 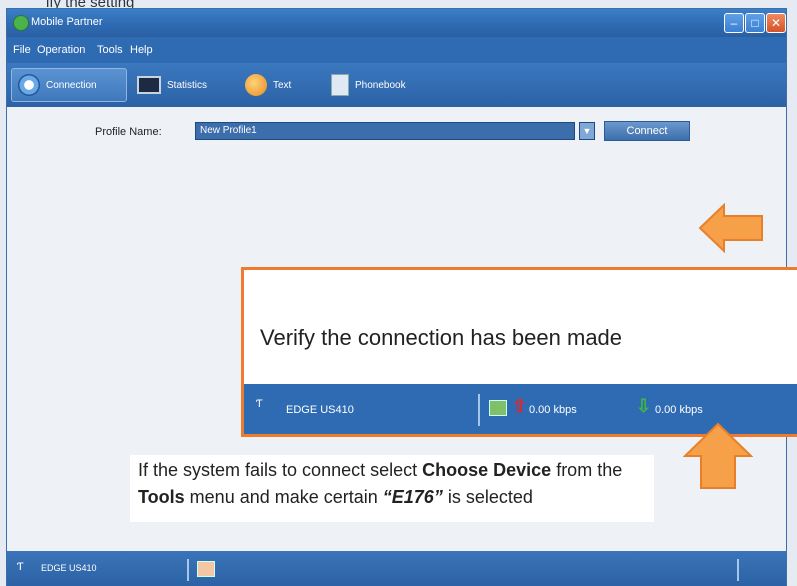 What do you see at coordinates (730, 228) in the screenshot?
I see `left-arrow-pointer-icon` at bounding box center [730, 228].